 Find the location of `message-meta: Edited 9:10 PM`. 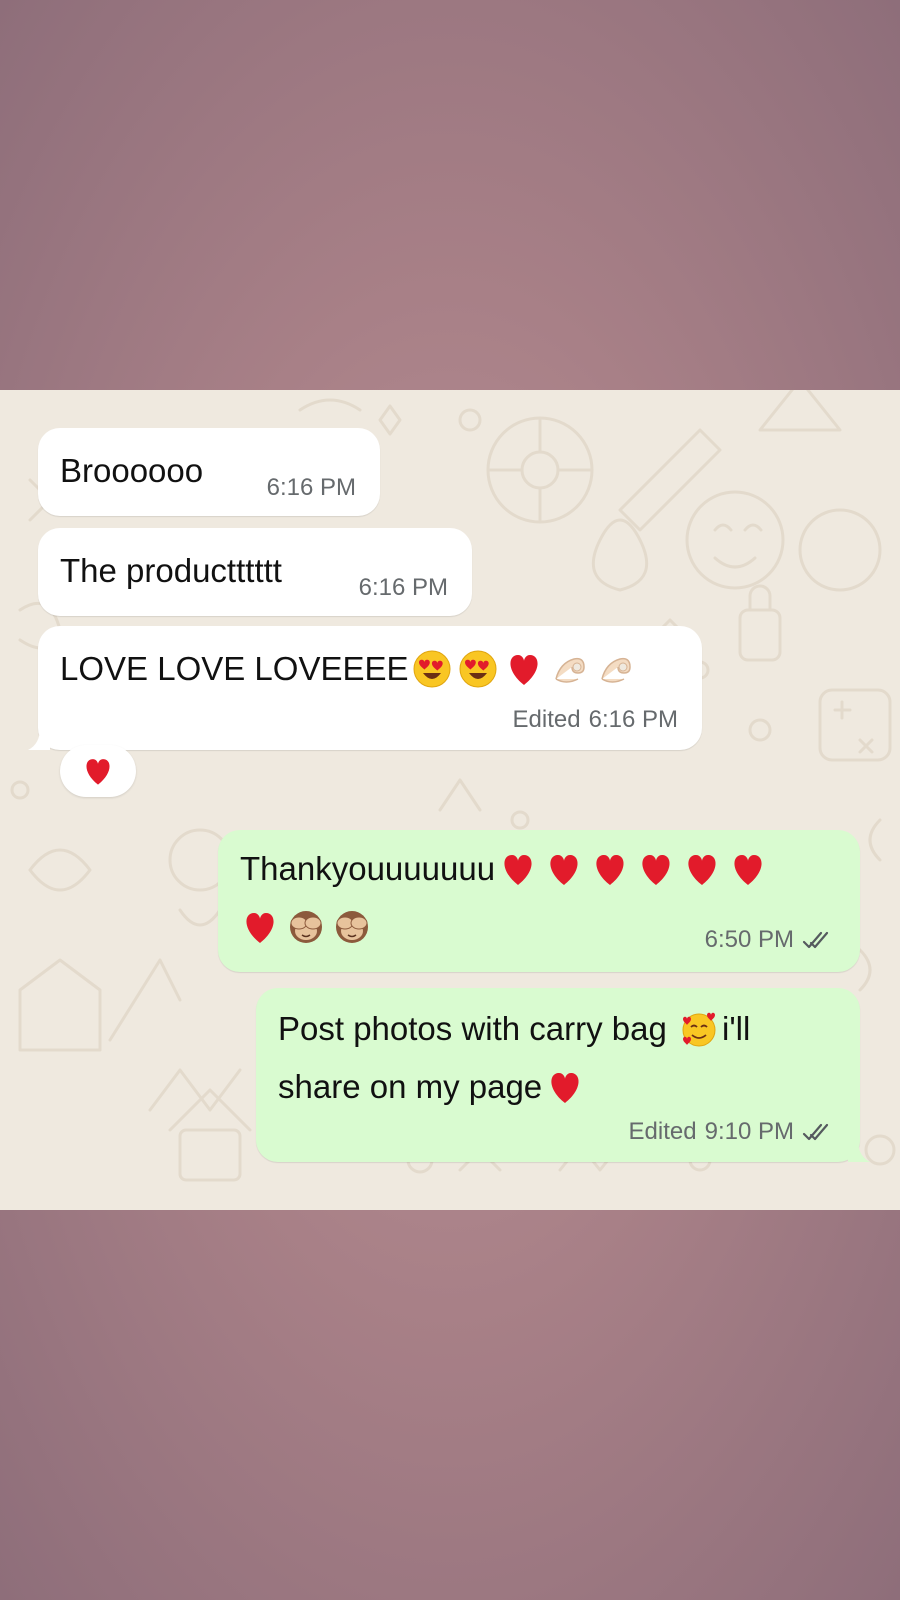

message-meta: Edited 9:10 PM is located at coordinates (732, 1132).